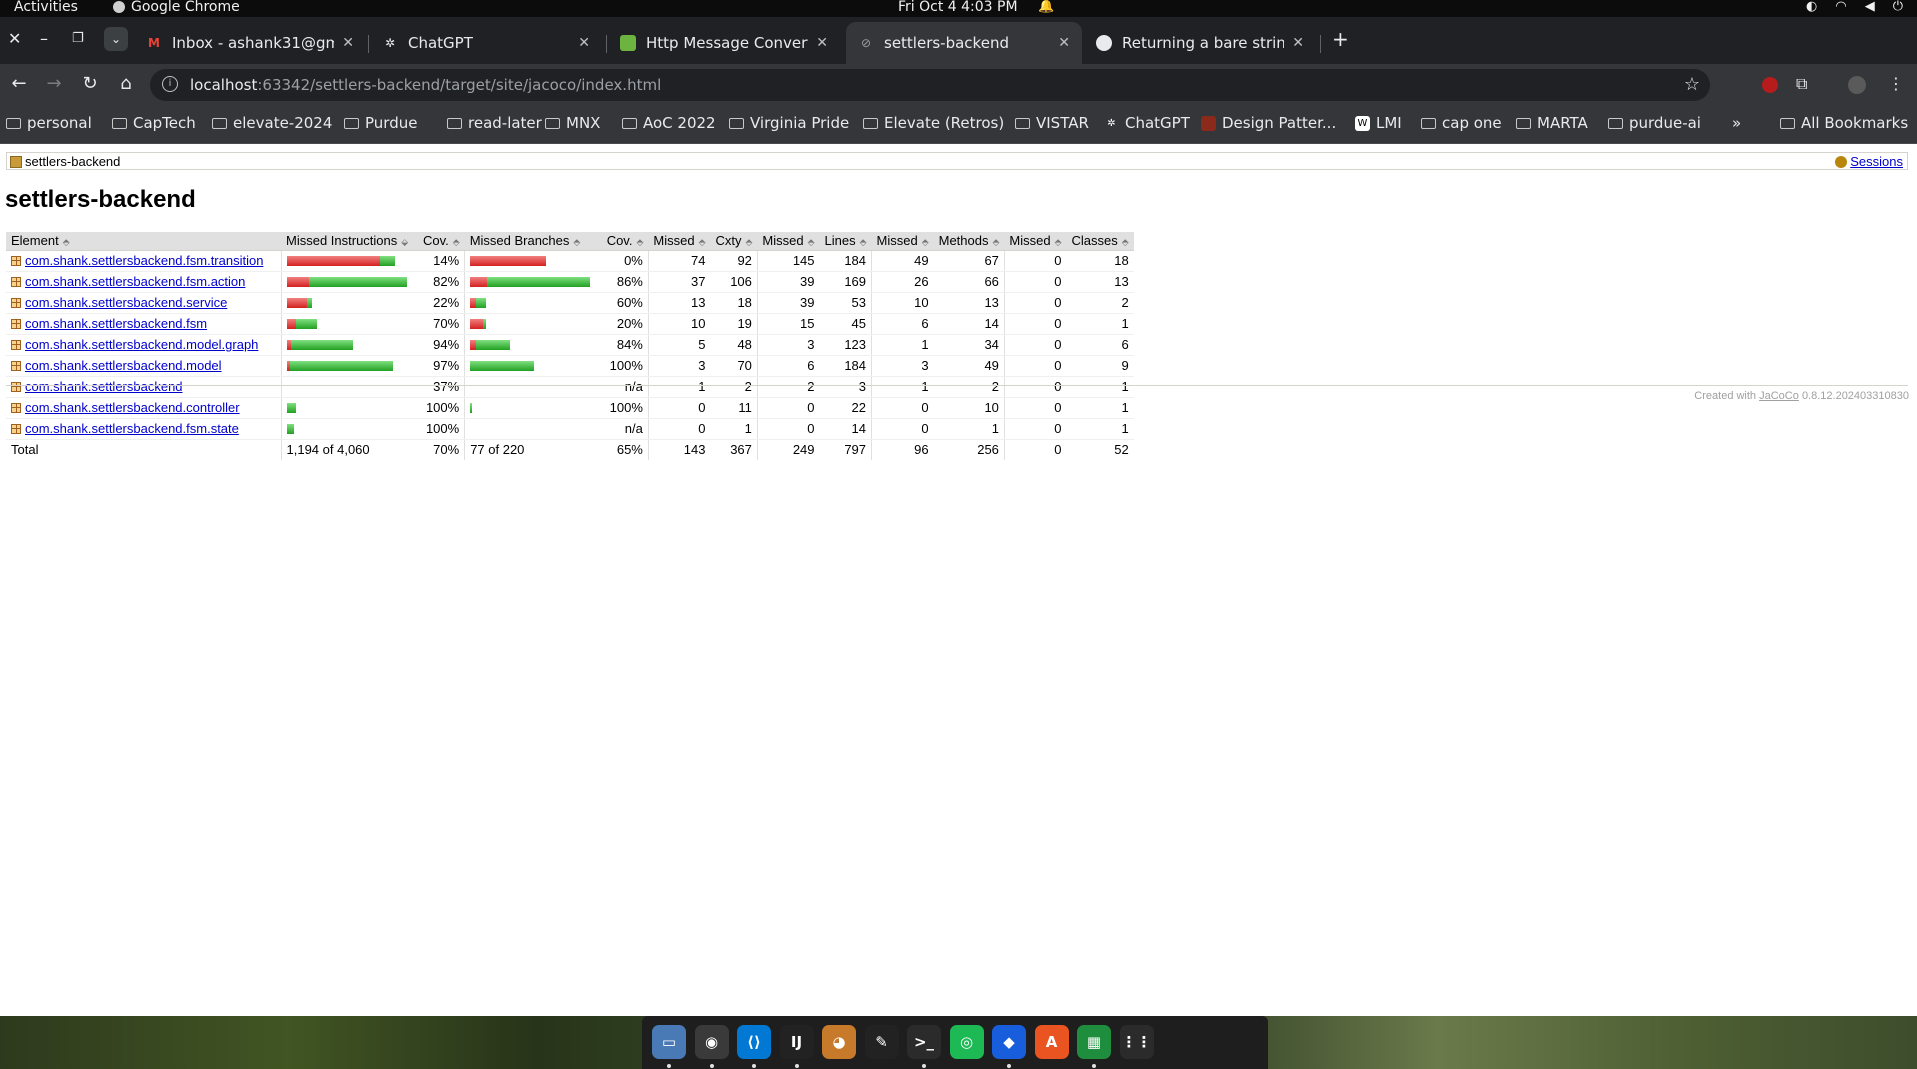 This screenshot has width=1917, height=1069. Describe the element at coordinates (126, 302) in the screenshot. I see `package-link: com.shank.settlersbackend.service` at that location.